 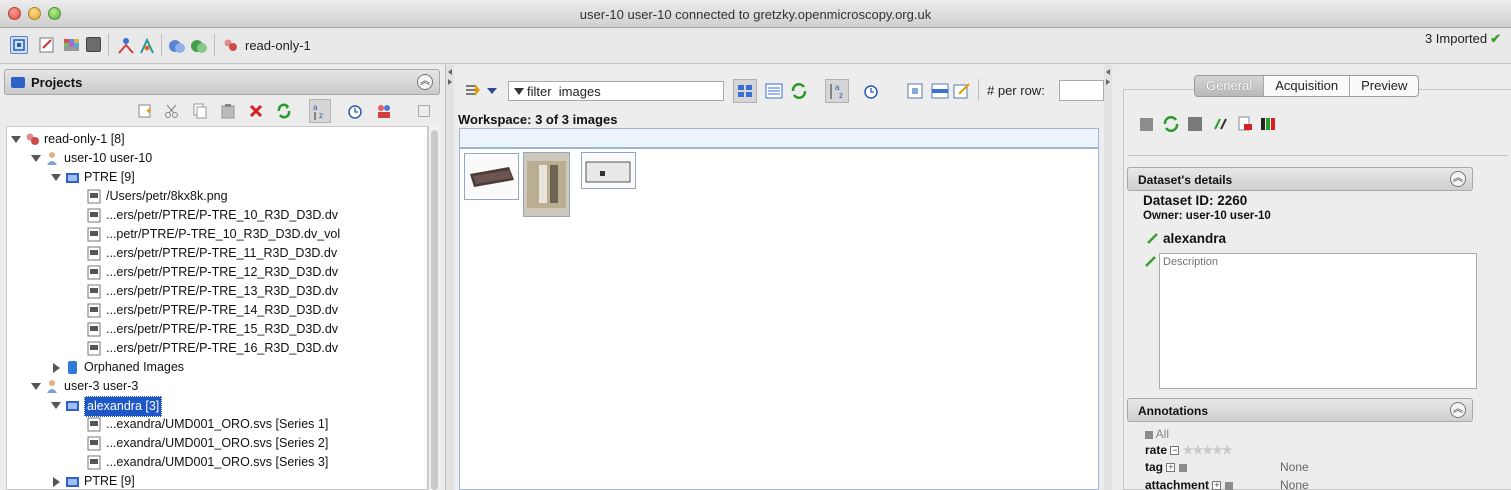 I want to click on tree-row: ...ers/petr/PTRE/P-TRE_15_R3D_D3D.dv, so click(x=217, y=329).